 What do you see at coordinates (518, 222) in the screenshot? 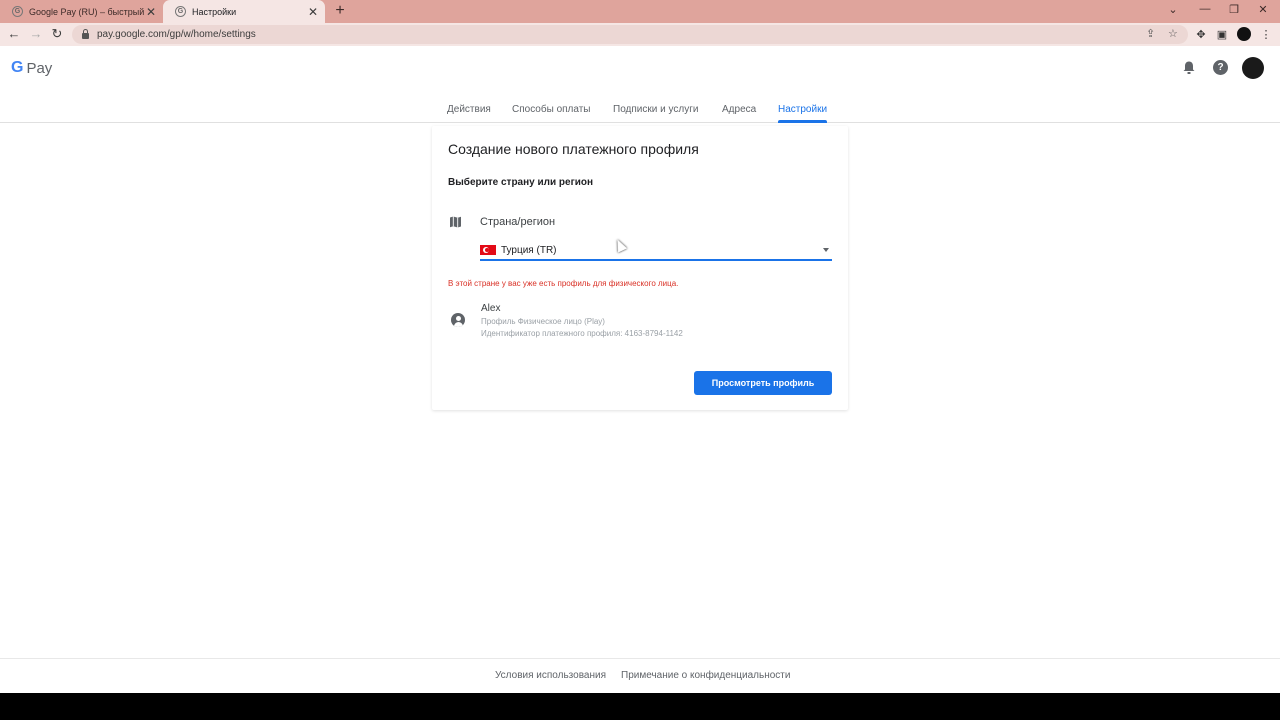
I see `country-field-label: Страна/регион` at bounding box center [518, 222].